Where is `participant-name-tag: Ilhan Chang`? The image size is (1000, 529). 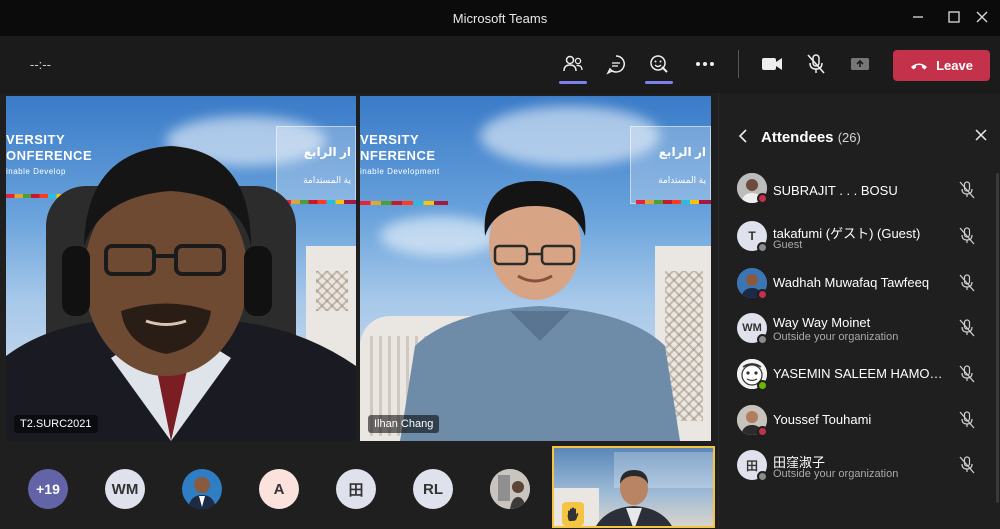 participant-name-tag: Ilhan Chang is located at coordinates (404, 424).